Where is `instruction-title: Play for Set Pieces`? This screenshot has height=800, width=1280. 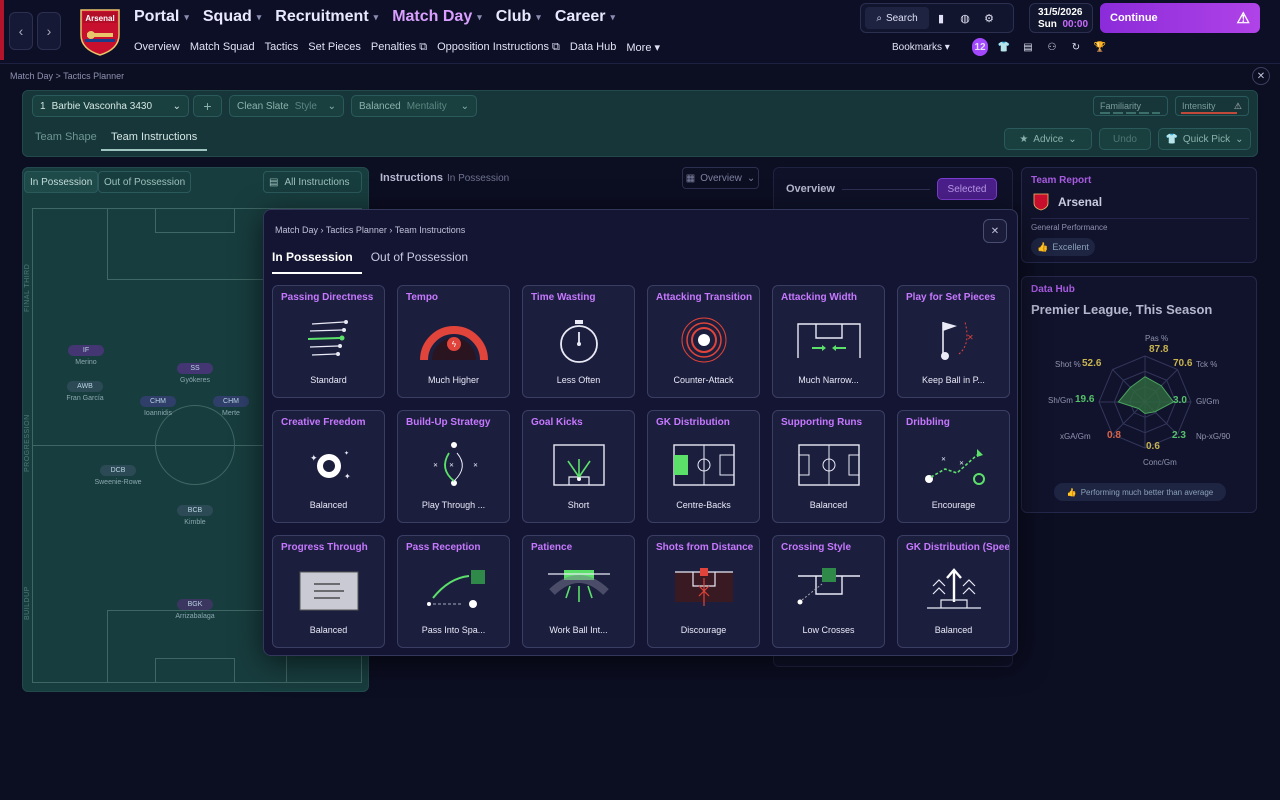
instruction-title: Play for Set Pieces is located at coordinates (951, 297).